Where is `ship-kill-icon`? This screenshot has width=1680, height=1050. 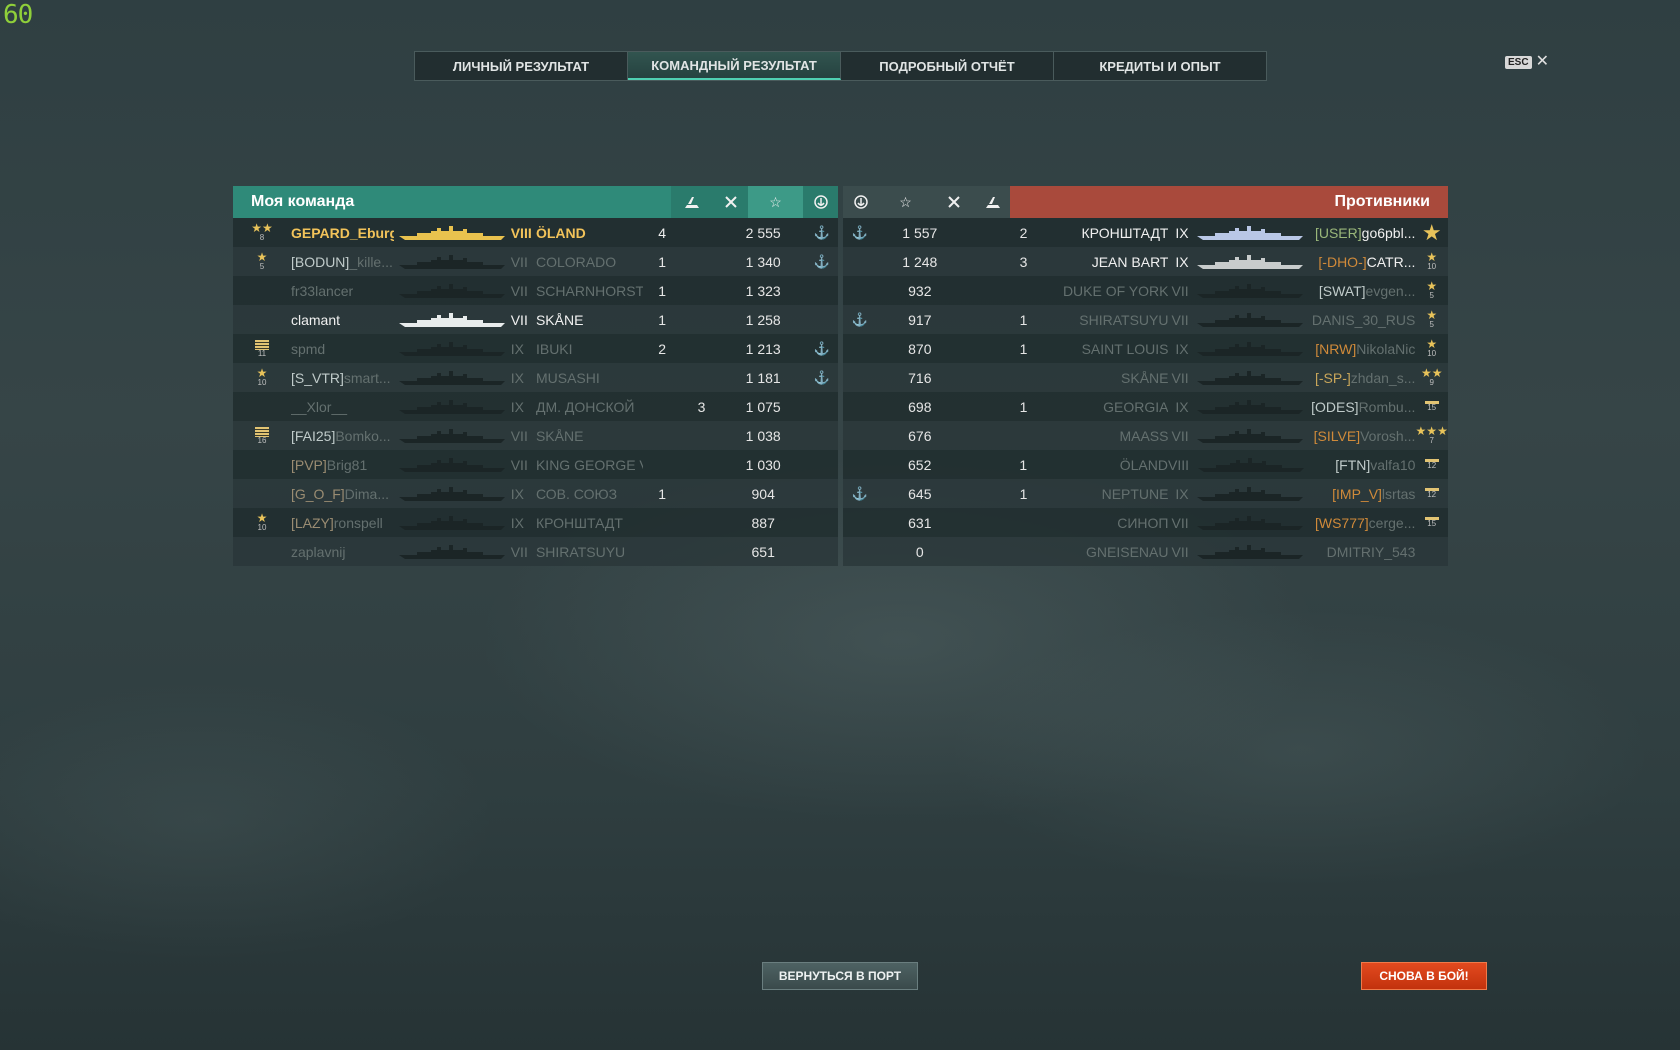 ship-kill-icon is located at coordinates (692, 202).